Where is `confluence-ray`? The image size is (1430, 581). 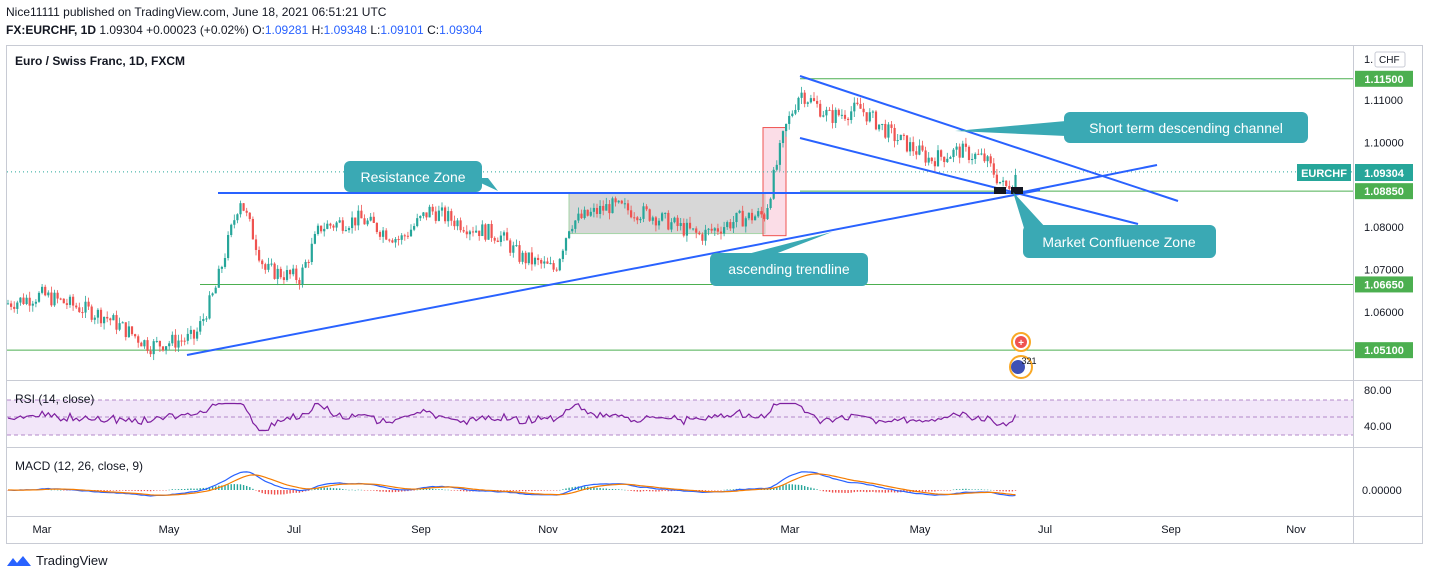
confluence-ray is located at coordinates (1087, 179).